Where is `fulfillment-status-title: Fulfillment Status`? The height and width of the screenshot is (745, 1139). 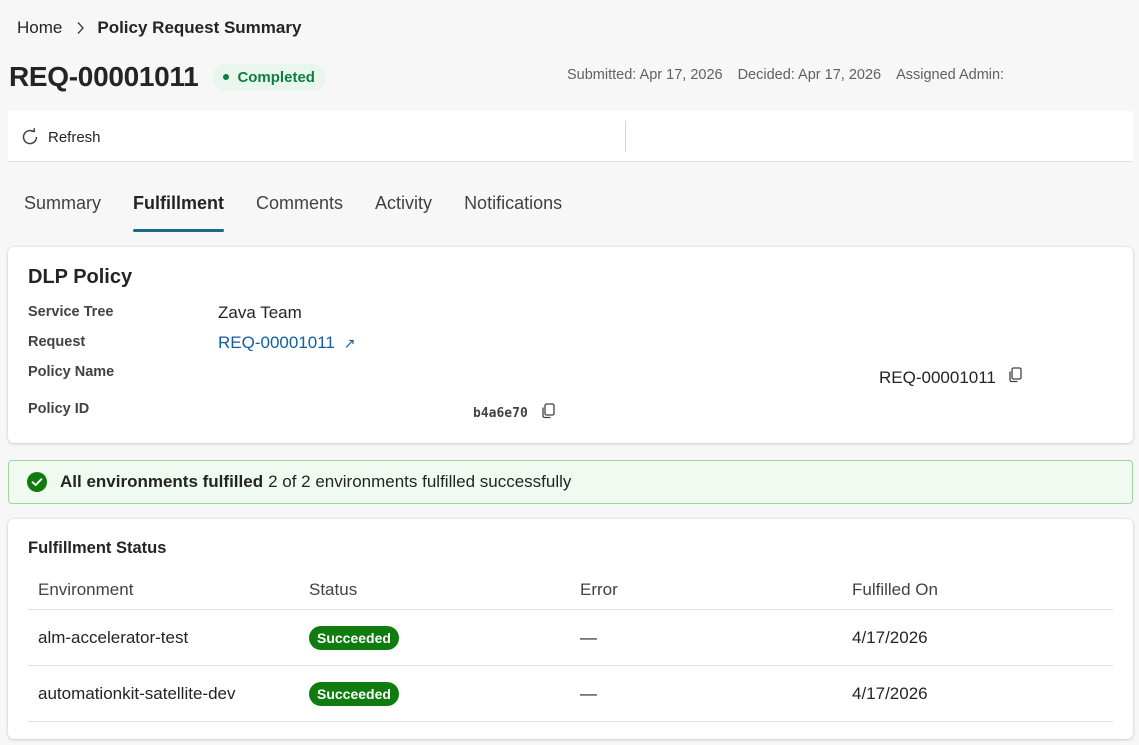
fulfillment-status-title: Fulfillment Status is located at coordinates (97, 548).